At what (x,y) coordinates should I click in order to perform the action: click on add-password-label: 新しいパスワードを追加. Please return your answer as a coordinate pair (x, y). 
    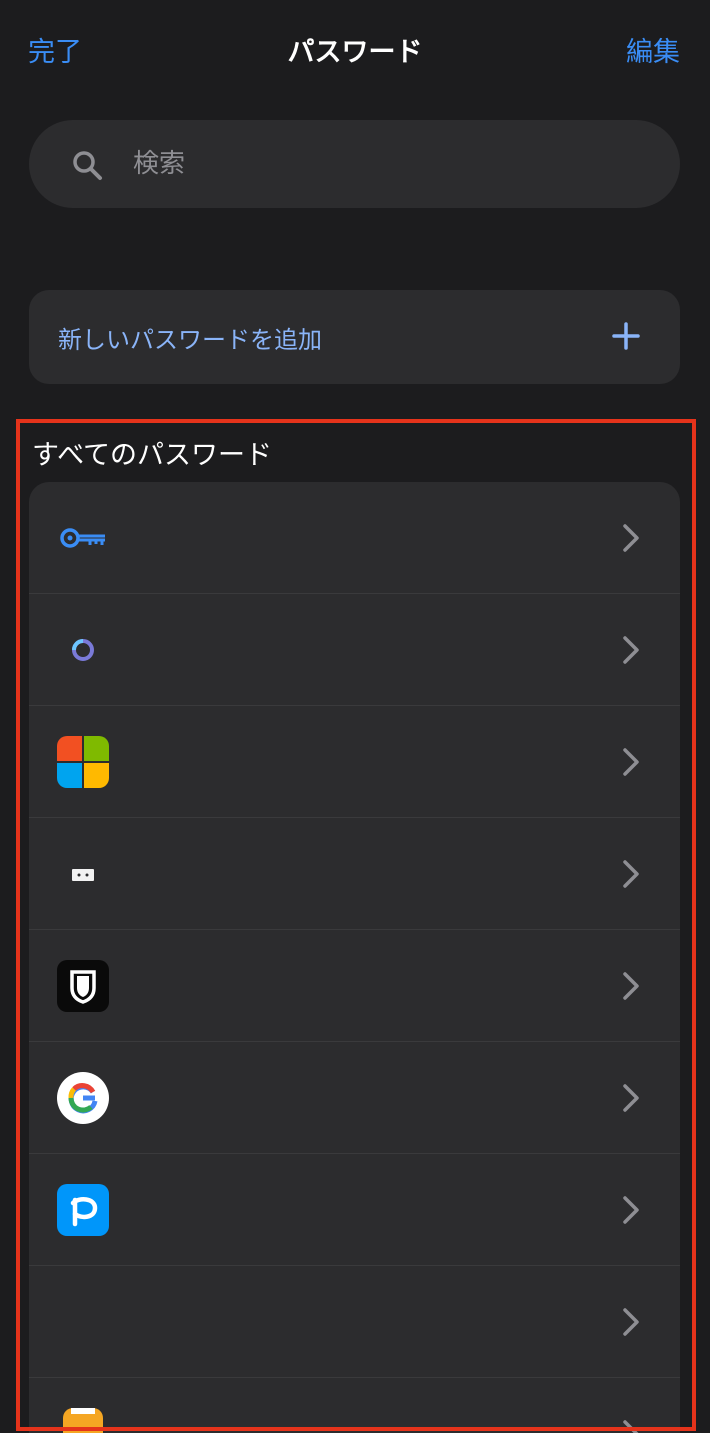
    Looking at the image, I should click on (190, 340).